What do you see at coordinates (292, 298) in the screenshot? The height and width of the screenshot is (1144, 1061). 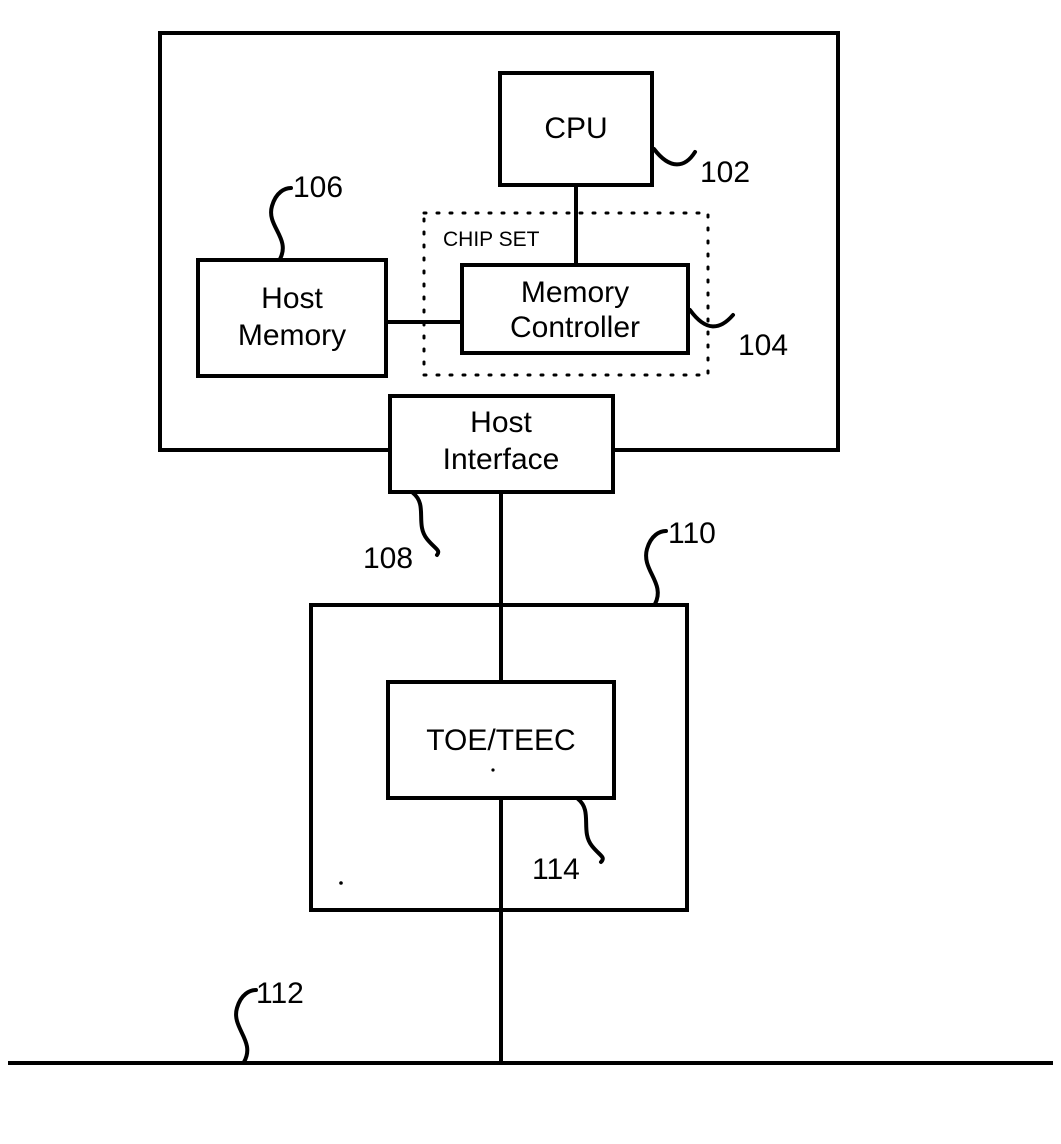 I see `block-host-memory-label-line1: Host` at bounding box center [292, 298].